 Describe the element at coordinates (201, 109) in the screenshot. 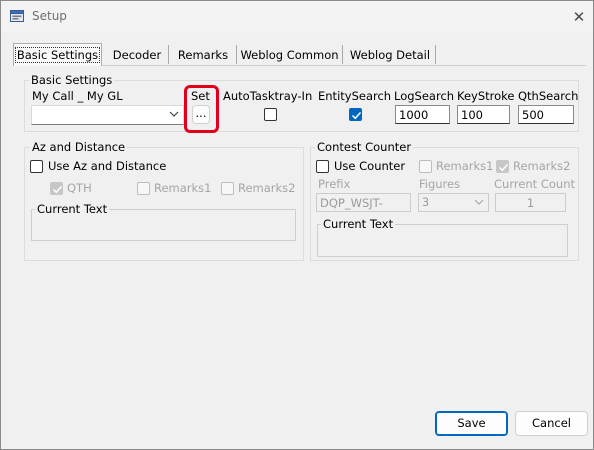

I see `highlight-box` at that location.